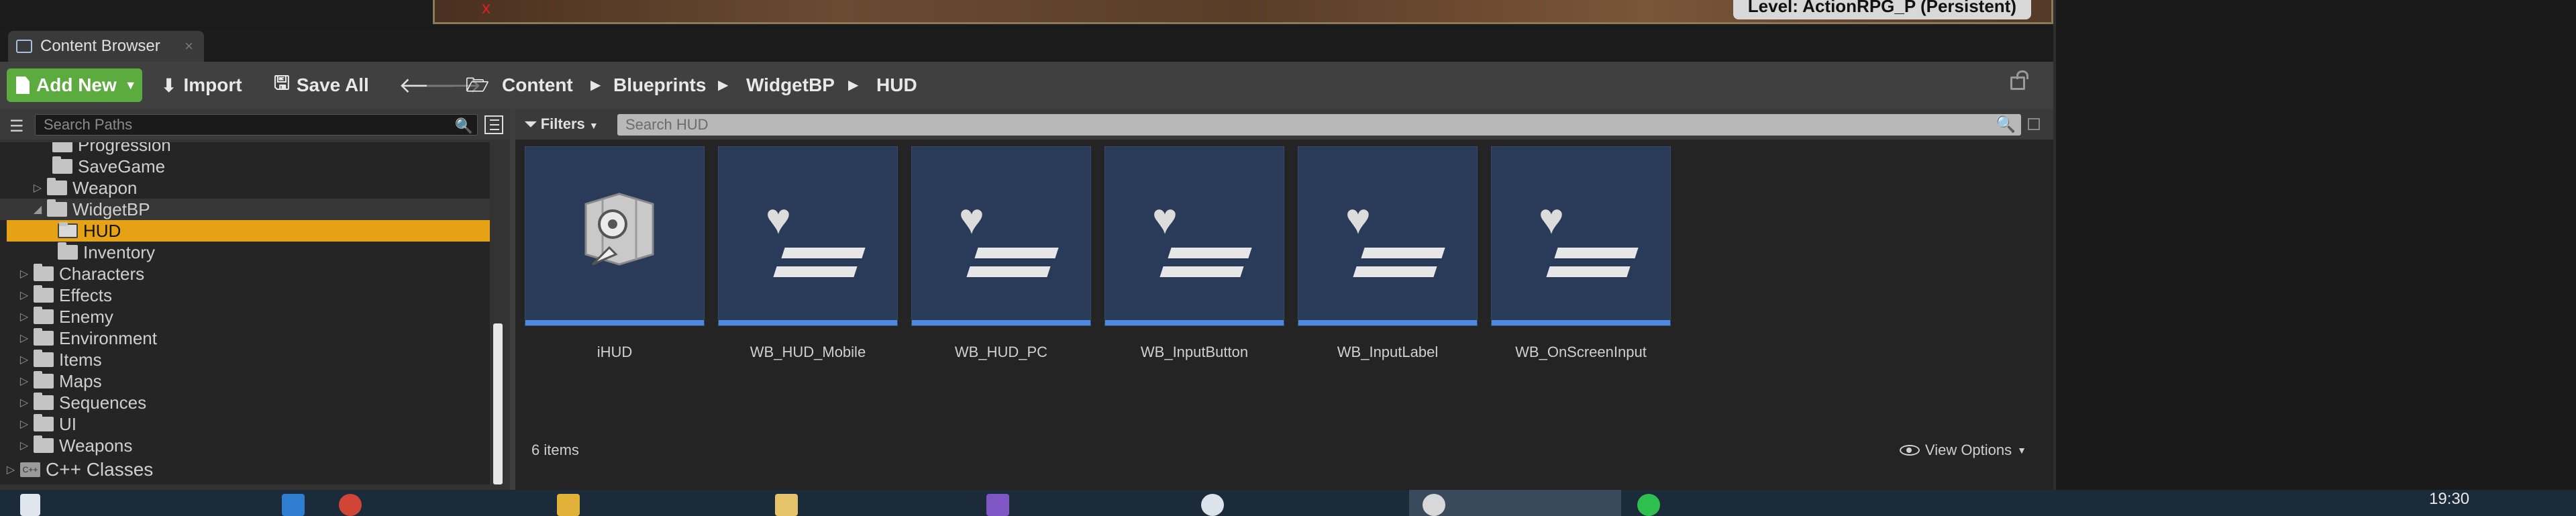 The height and width of the screenshot is (516, 2576). I want to click on lock-icon, so click(2019, 80).